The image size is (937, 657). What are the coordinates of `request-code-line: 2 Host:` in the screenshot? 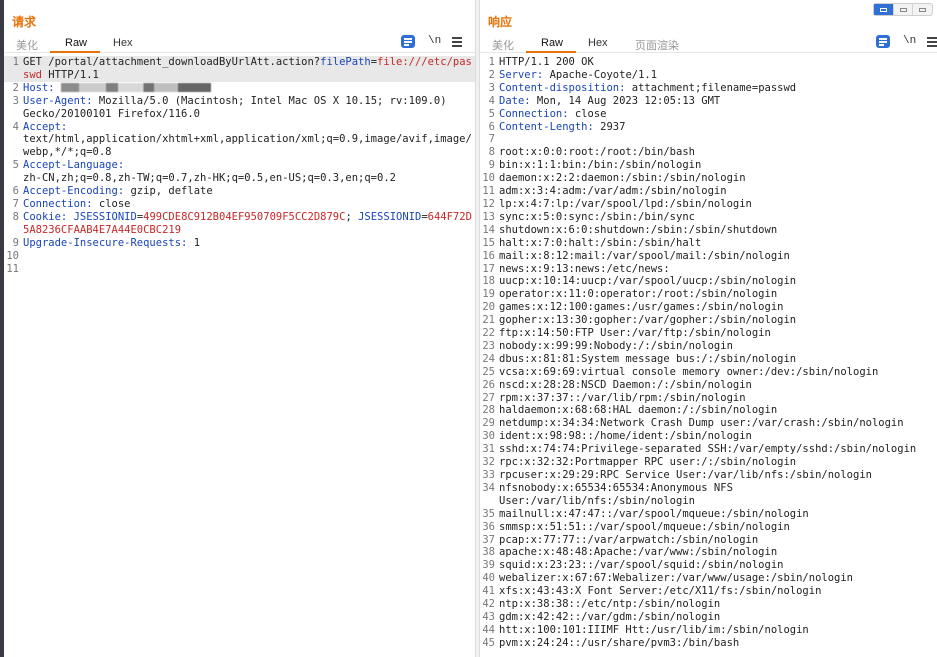 It's located at (239, 88).